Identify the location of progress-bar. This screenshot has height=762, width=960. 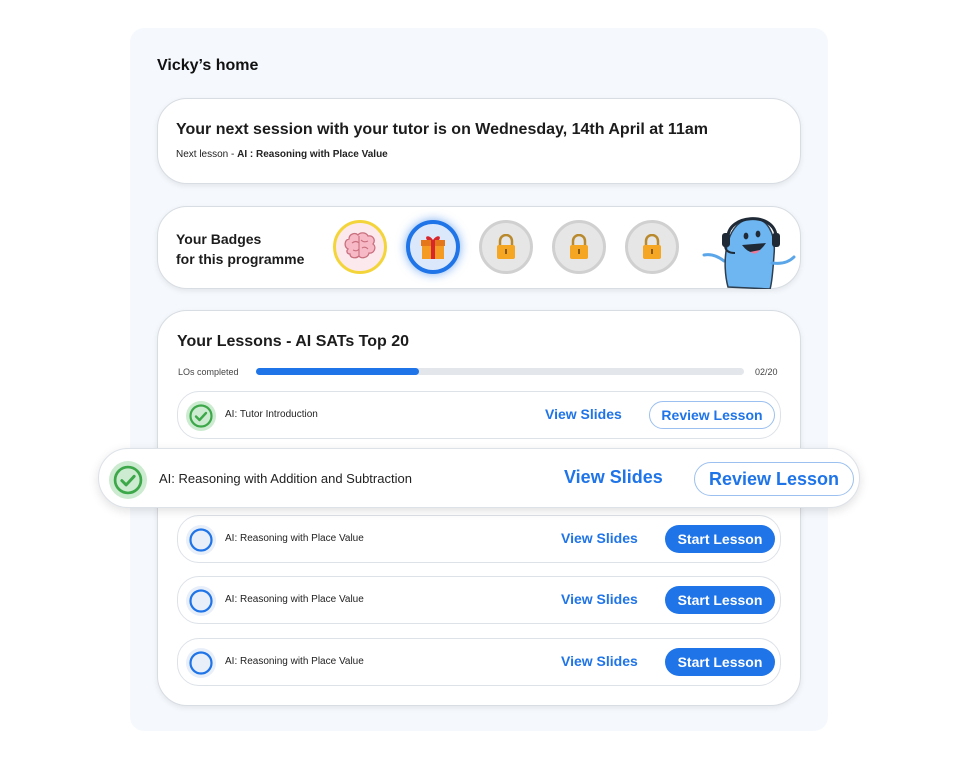
(500, 371).